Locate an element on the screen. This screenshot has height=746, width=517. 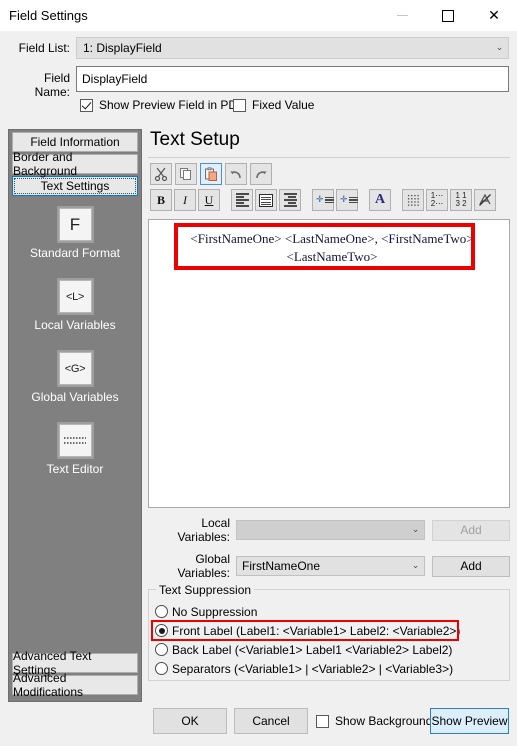
maximize-button is located at coordinates (448, 15).